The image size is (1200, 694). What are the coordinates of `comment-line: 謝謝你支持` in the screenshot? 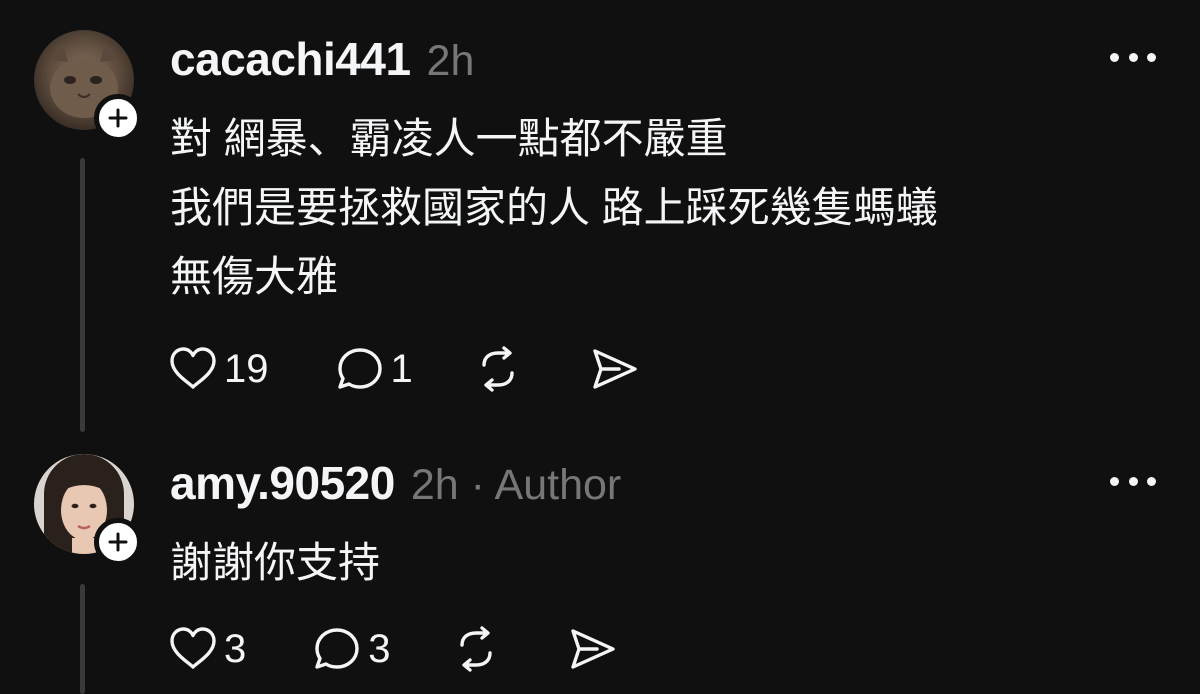 It's located at (275, 562).